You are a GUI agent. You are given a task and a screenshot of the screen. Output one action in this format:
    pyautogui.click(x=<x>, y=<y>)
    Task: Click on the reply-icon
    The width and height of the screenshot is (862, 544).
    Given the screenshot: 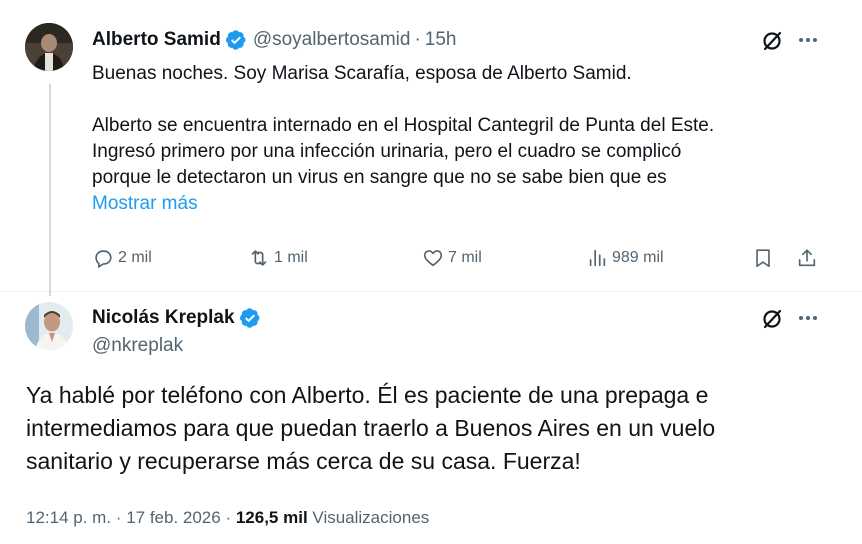 What is the action you would take?
    pyautogui.click(x=103, y=259)
    